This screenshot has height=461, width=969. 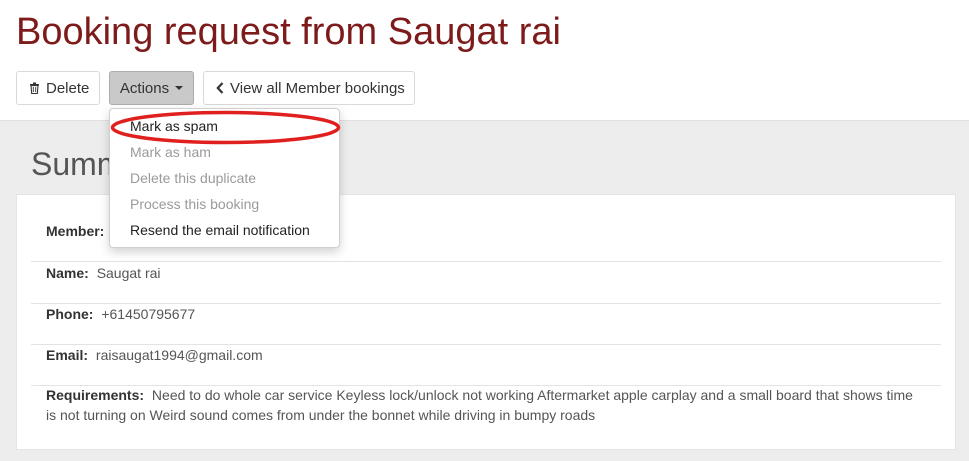 I want to click on menu-item-resend-email: Resend the email notification, so click(x=220, y=230).